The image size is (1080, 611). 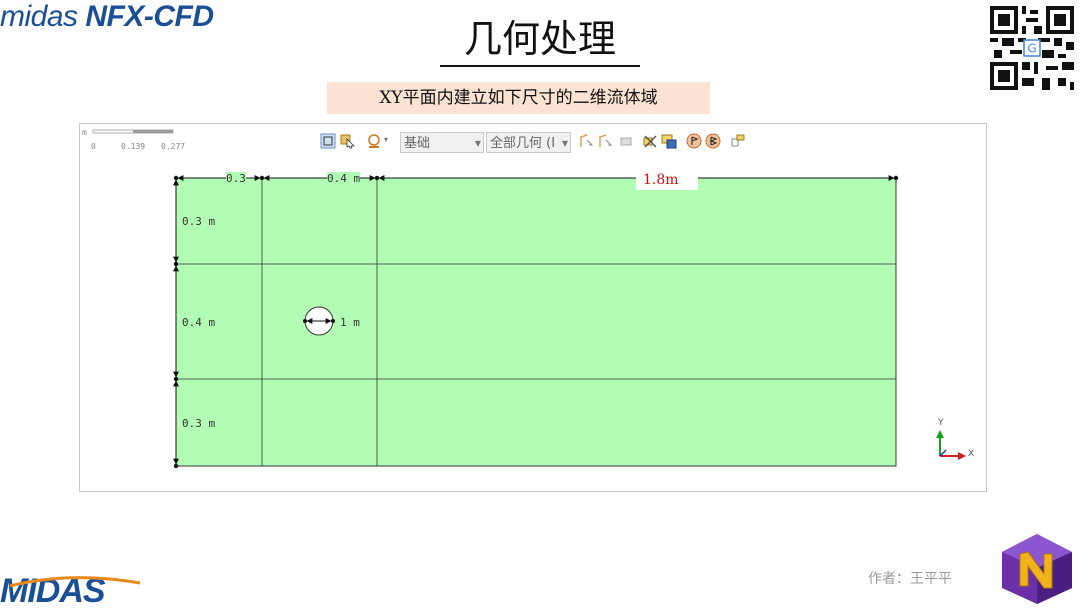 I want to click on dim-label-left-bottom: 0.3 m, so click(x=199, y=423).